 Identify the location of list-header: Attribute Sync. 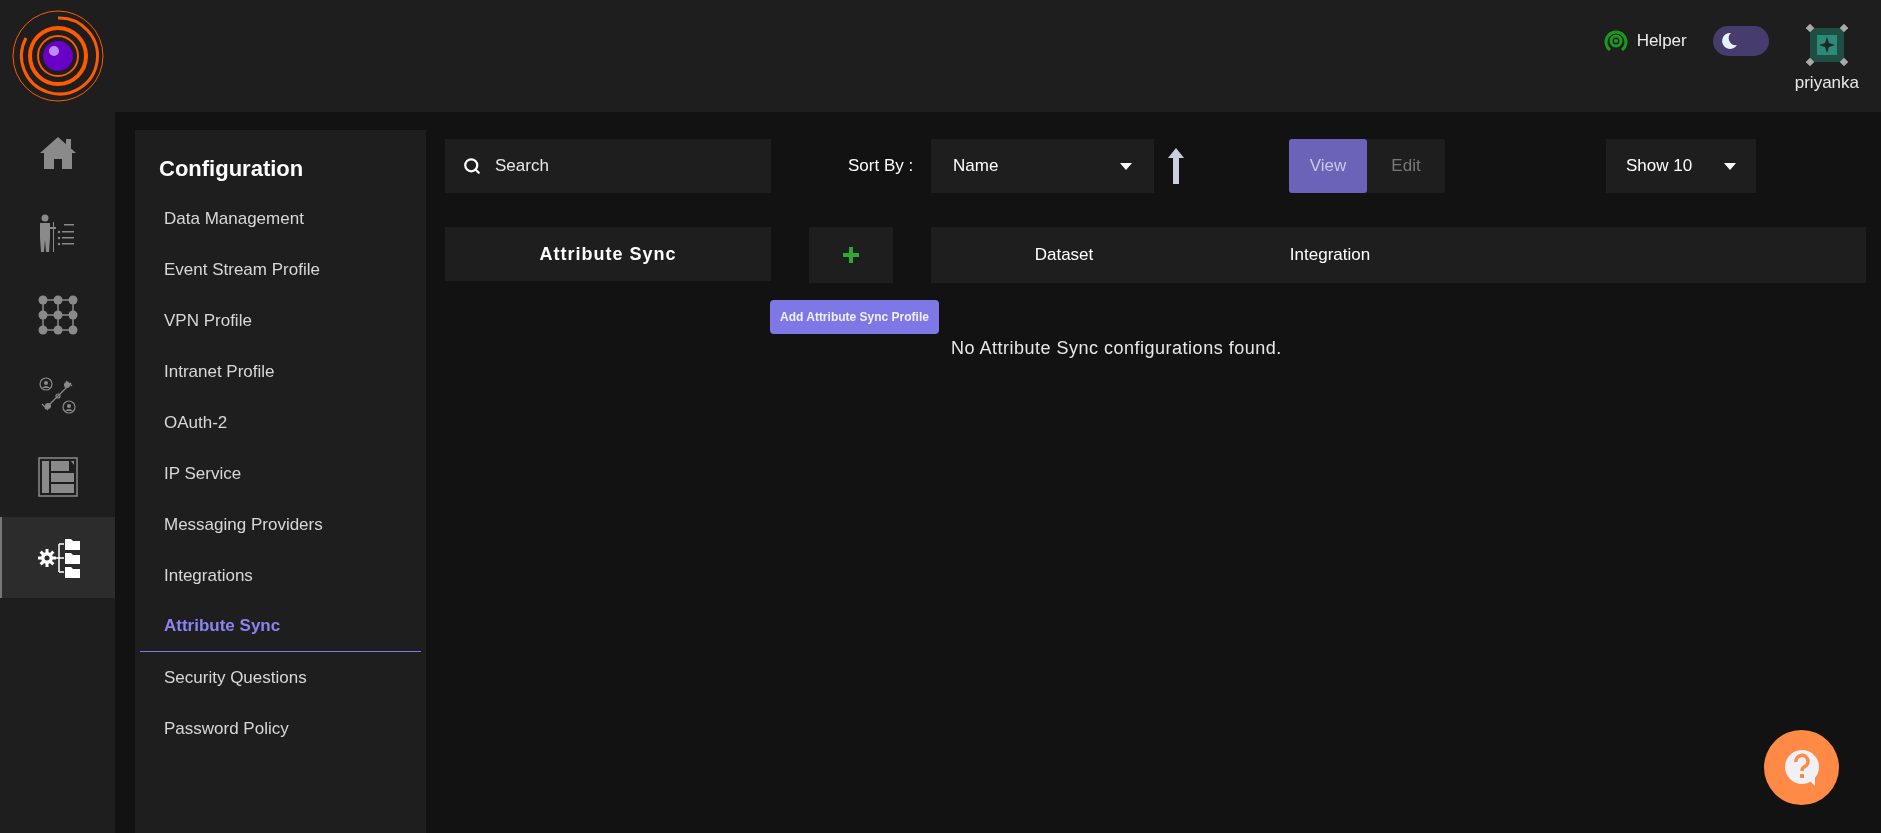
(608, 254).